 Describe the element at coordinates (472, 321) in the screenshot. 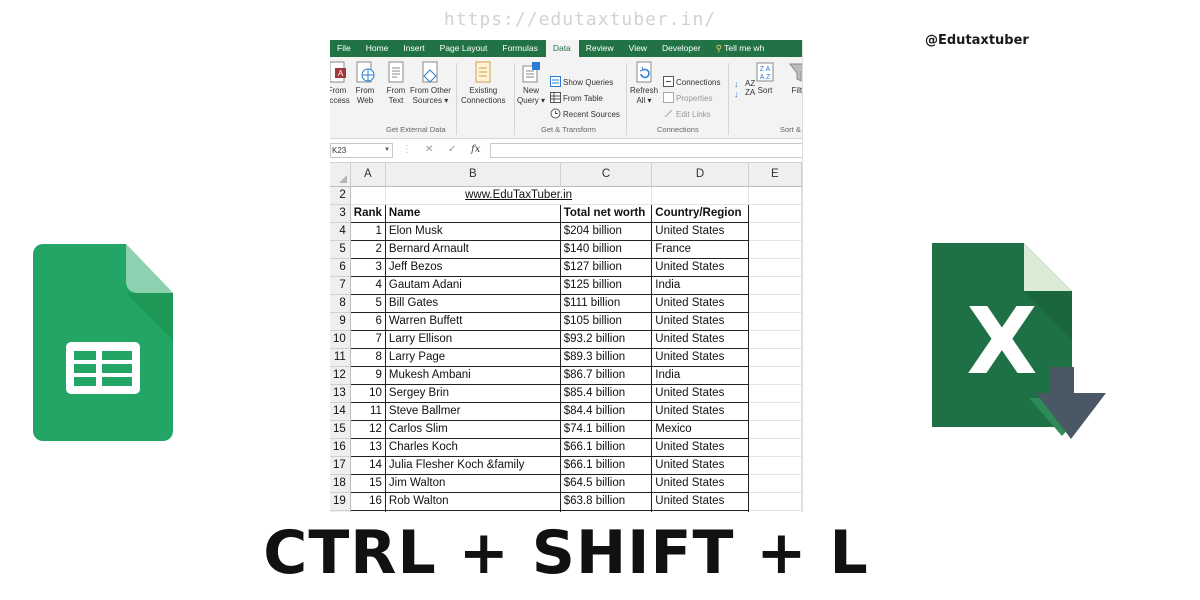

I see `name-cell: Warren Buffett` at that location.